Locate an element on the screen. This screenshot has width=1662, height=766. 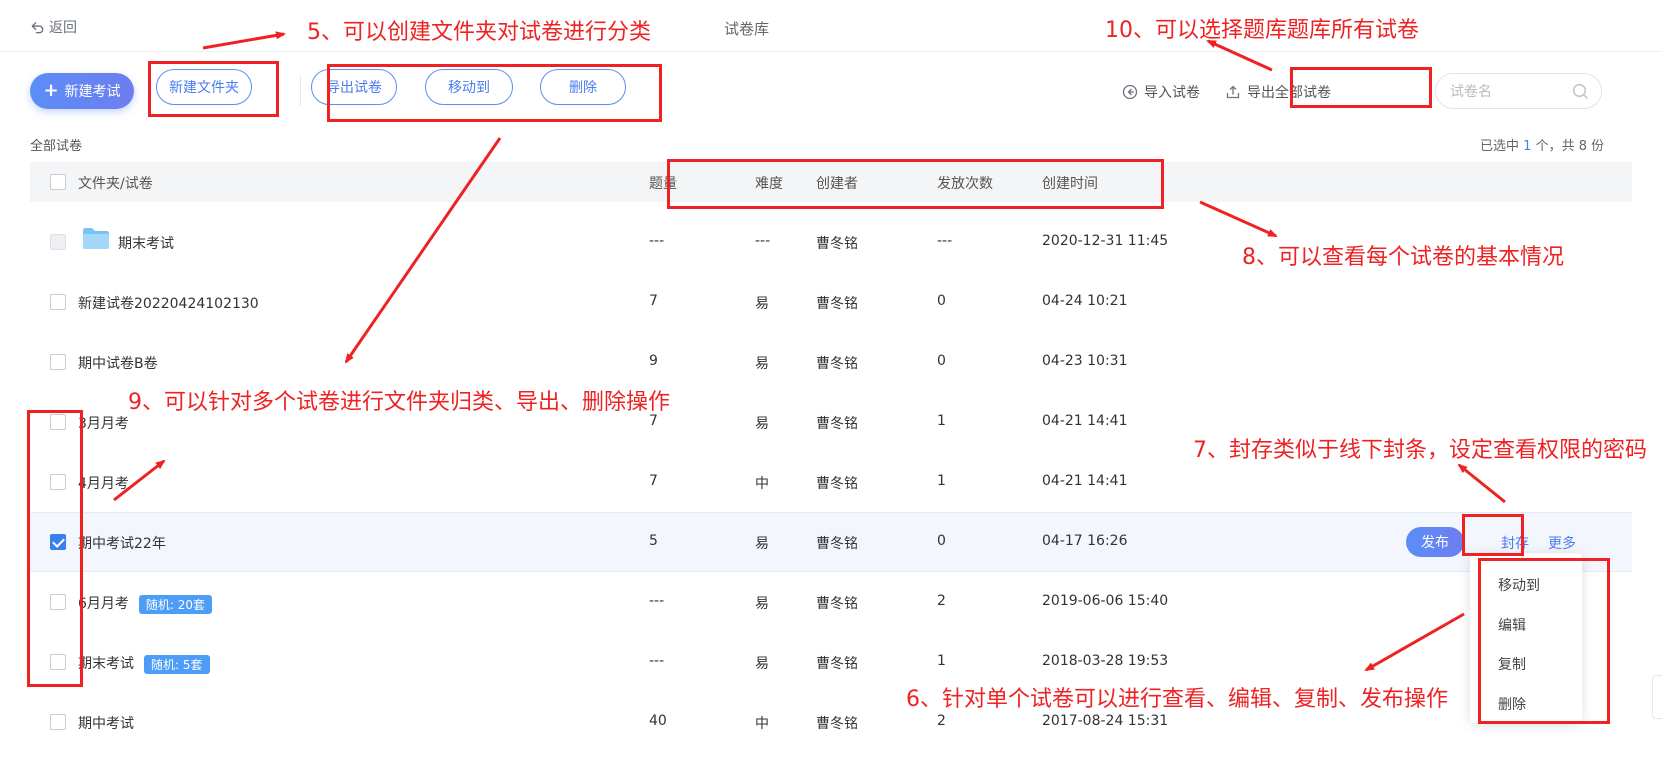
back-button: 返回 is located at coordinates (53, 27).